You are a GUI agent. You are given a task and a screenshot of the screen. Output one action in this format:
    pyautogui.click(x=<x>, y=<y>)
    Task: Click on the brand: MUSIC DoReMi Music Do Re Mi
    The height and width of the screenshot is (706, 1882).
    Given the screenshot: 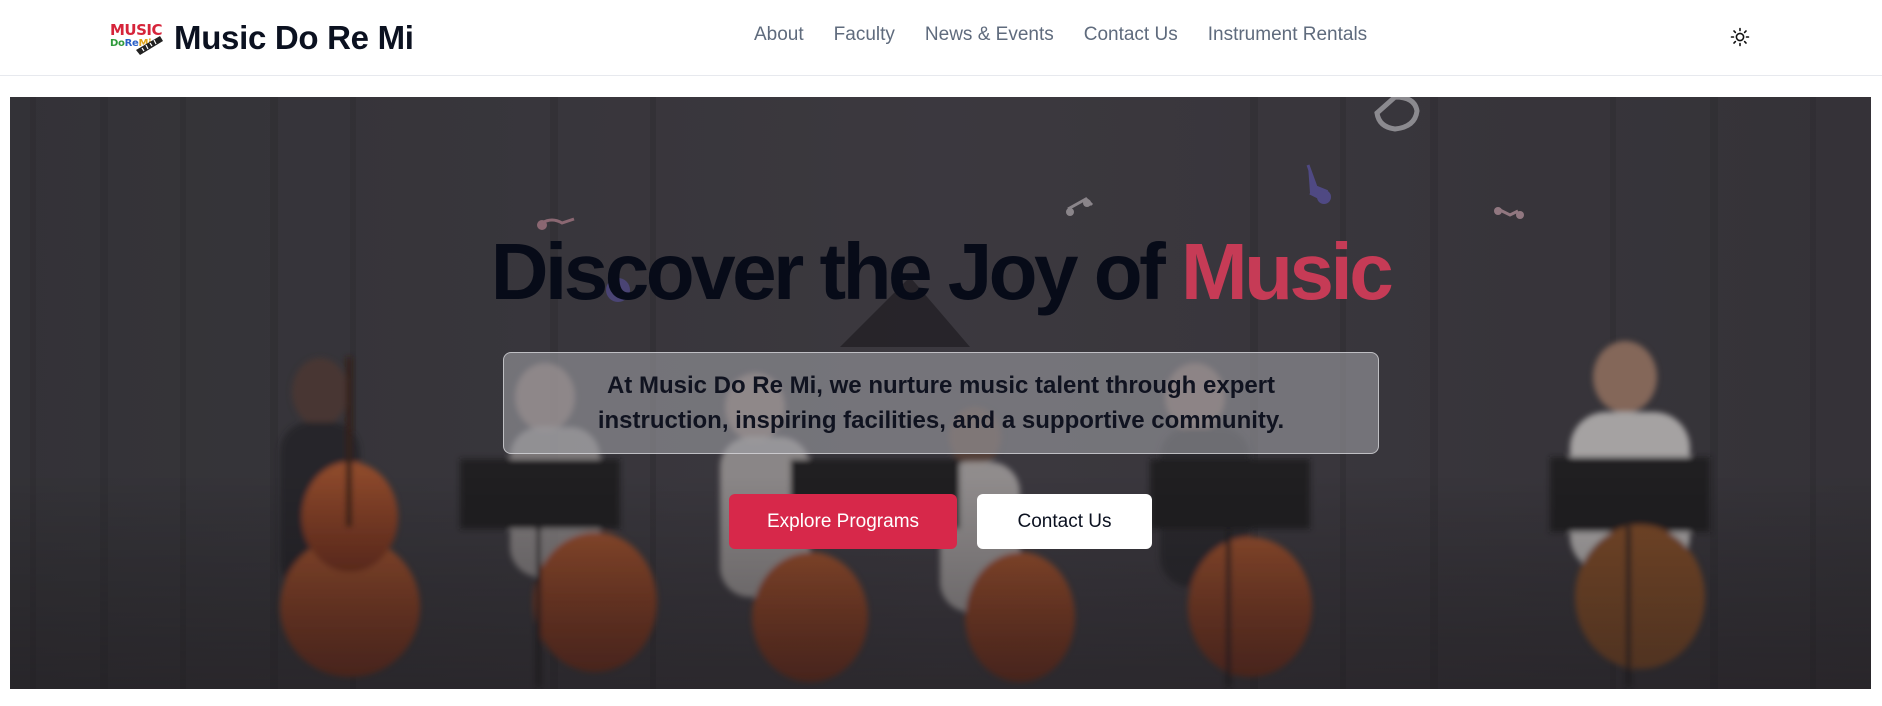 What is the action you would take?
    pyautogui.click(x=262, y=38)
    